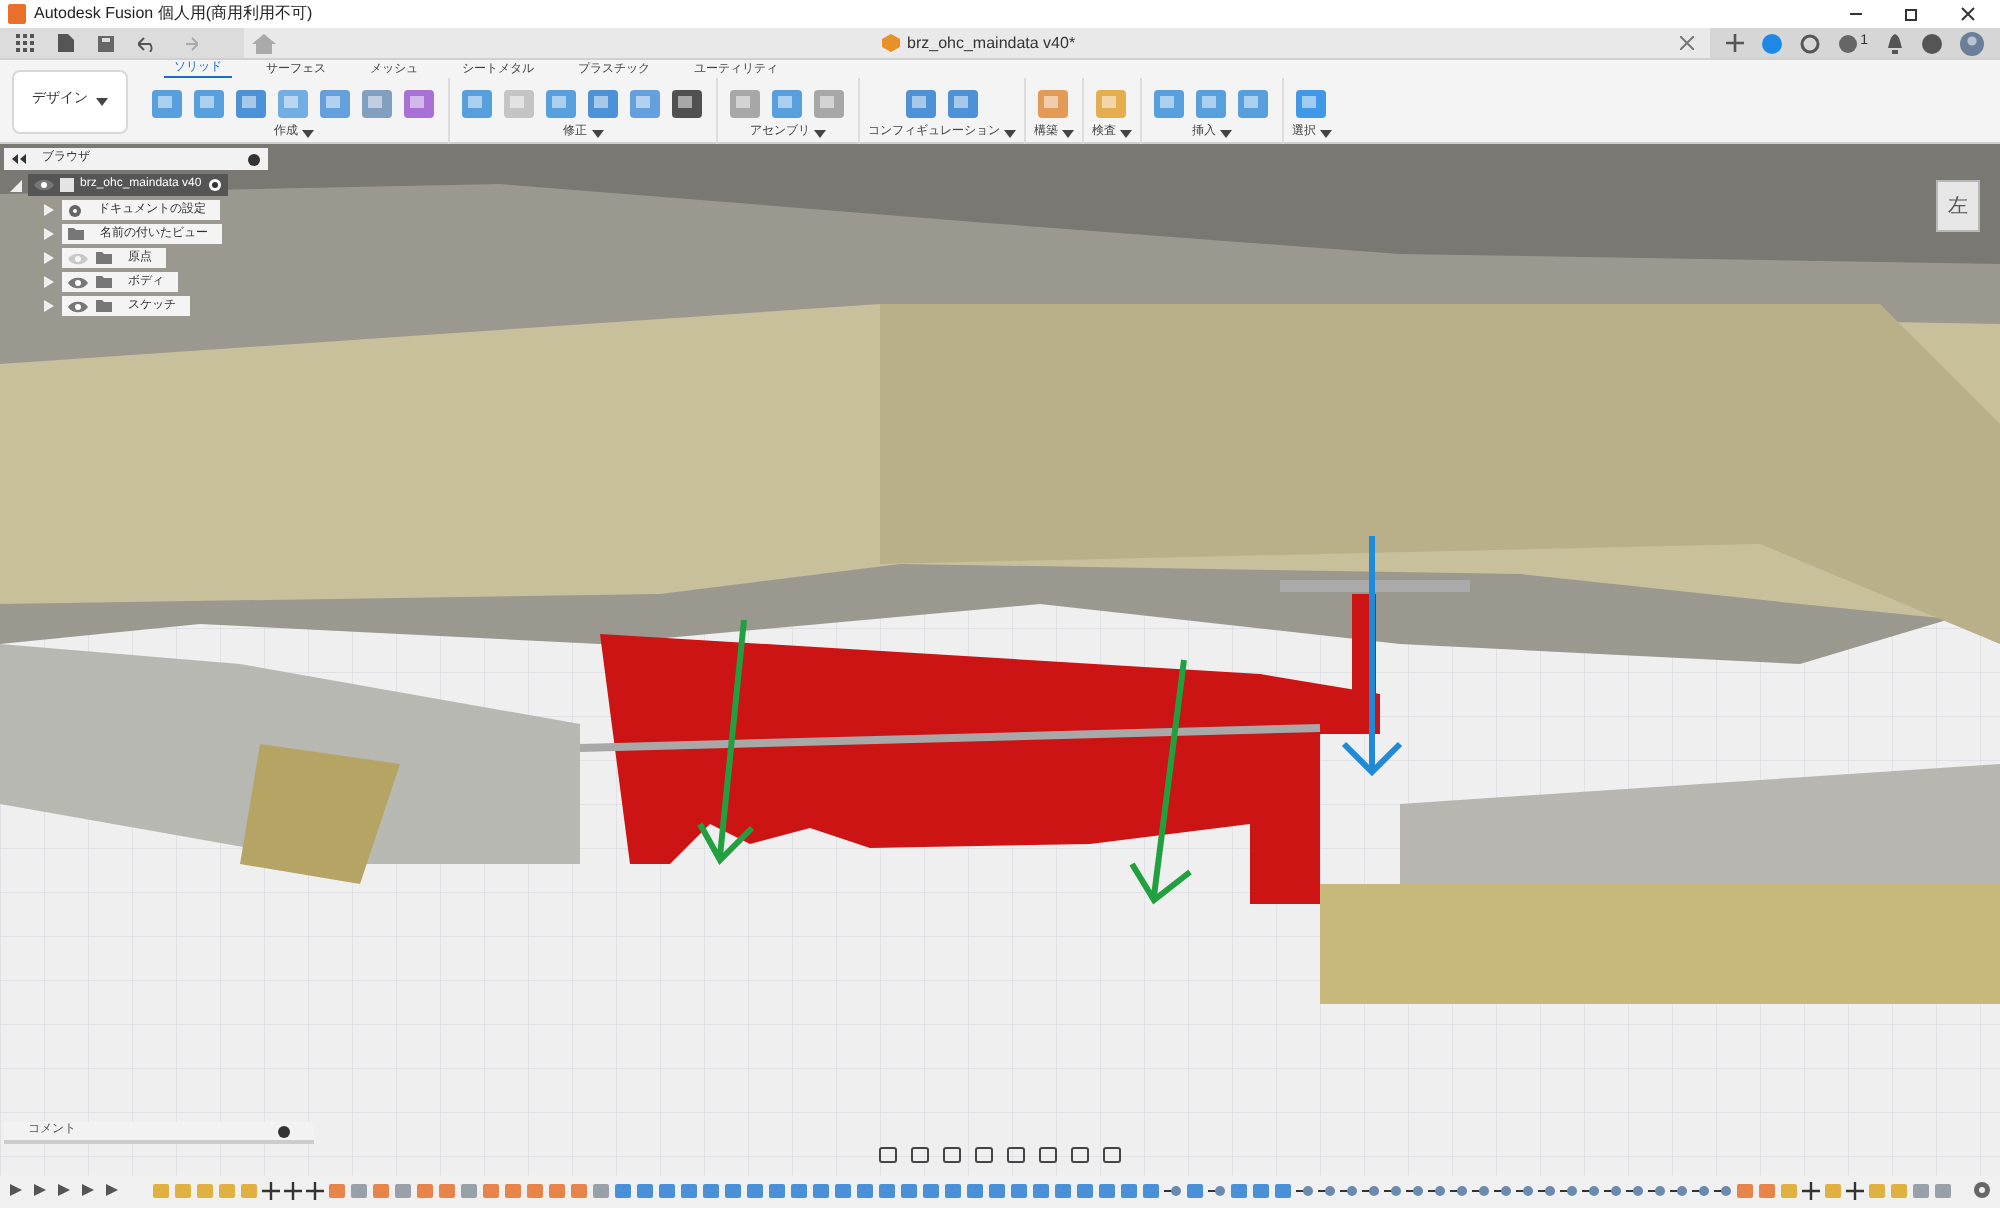 This screenshot has height=1208, width=2000. I want to click on bell-icon, so click(1895, 43).